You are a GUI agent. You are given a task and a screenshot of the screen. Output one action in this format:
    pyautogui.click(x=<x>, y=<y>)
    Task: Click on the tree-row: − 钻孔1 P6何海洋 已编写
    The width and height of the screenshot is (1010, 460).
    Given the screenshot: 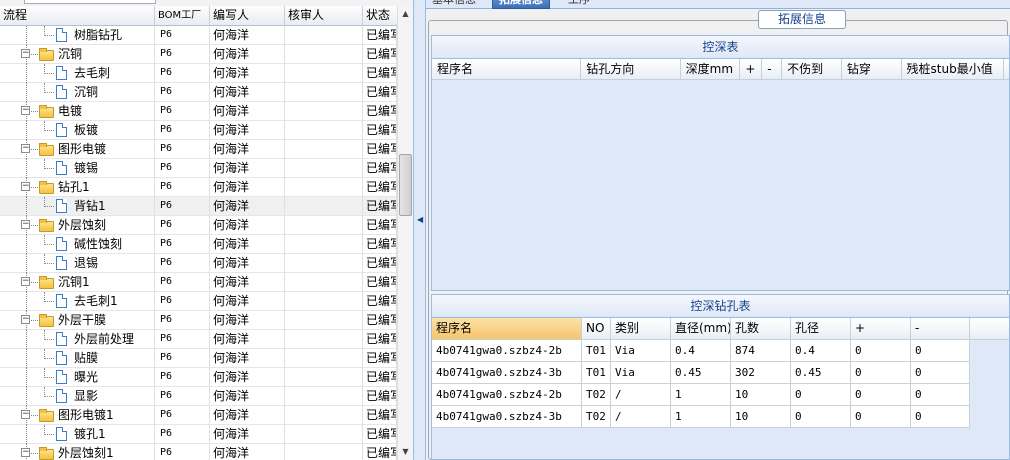 What is the action you would take?
    pyautogui.click(x=198, y=187)
    